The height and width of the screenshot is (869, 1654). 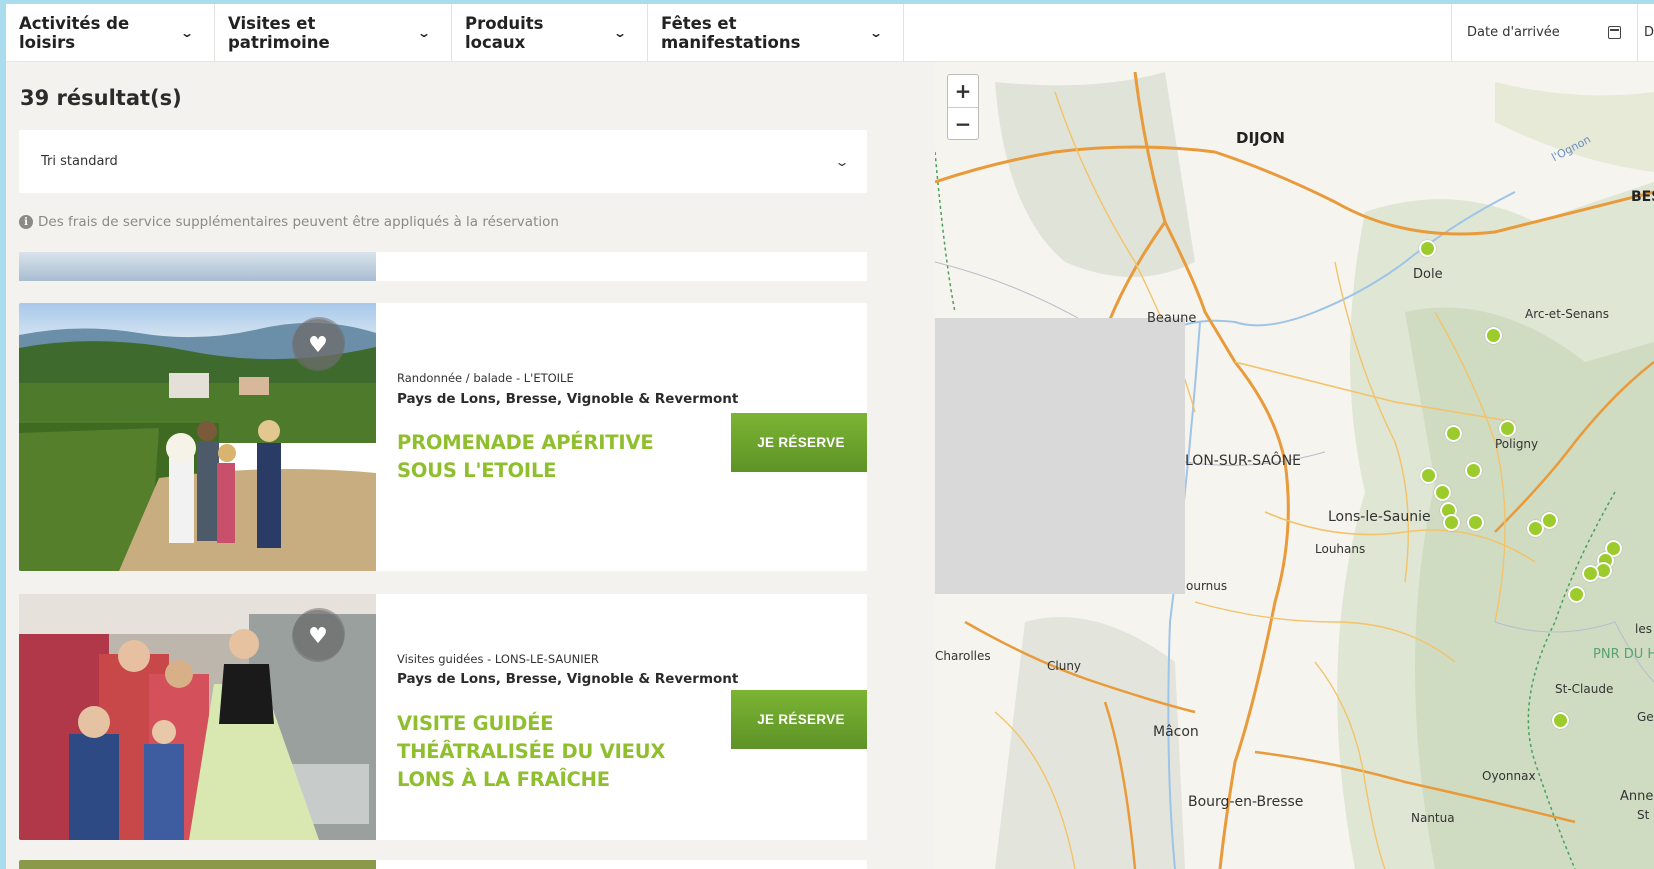 What do you see at coordinates (485, 378) in the screenshot?
I see `card-category: Randonnée / balade - L'ETOILE` at bounding box center [485, 378].